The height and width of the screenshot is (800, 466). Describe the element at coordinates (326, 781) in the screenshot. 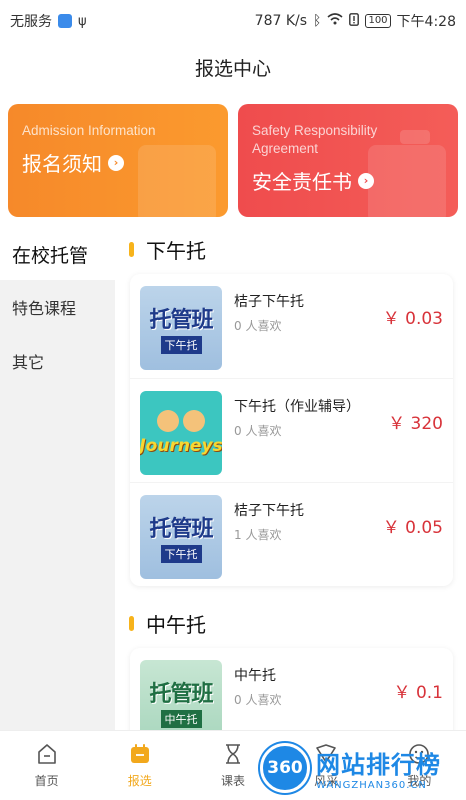

I see `tab-label: 风采` at that location.